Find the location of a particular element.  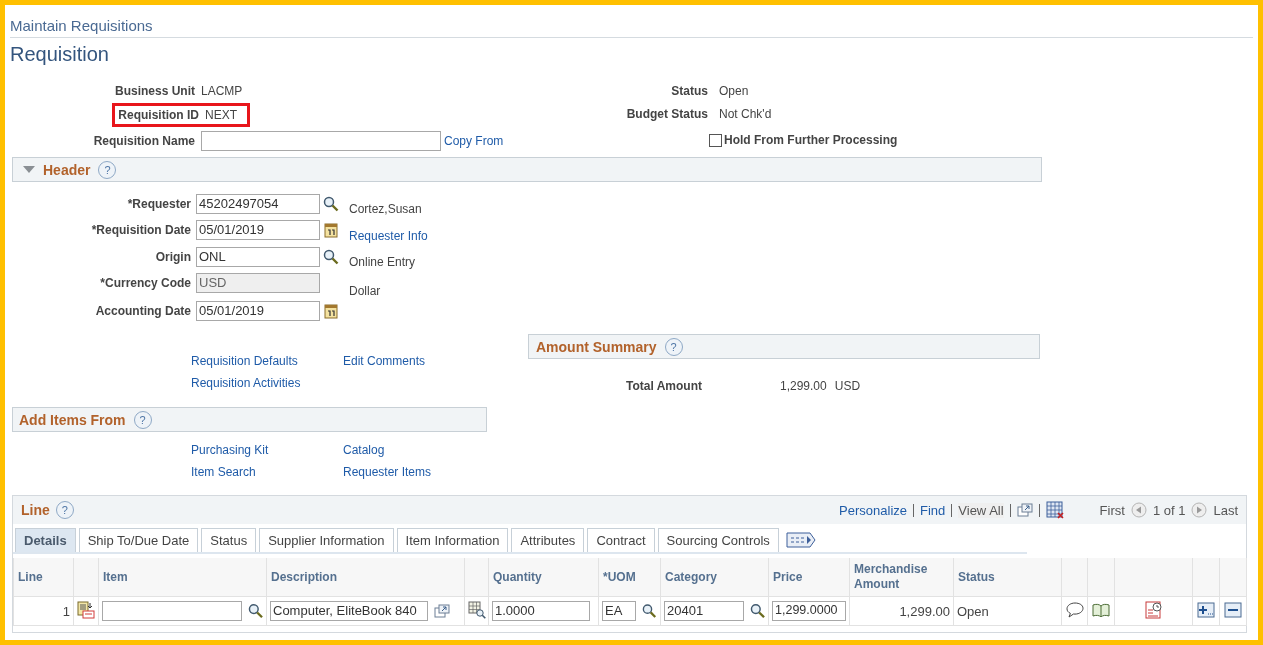

field-value: LACMP is located at coordinates (222, 91).